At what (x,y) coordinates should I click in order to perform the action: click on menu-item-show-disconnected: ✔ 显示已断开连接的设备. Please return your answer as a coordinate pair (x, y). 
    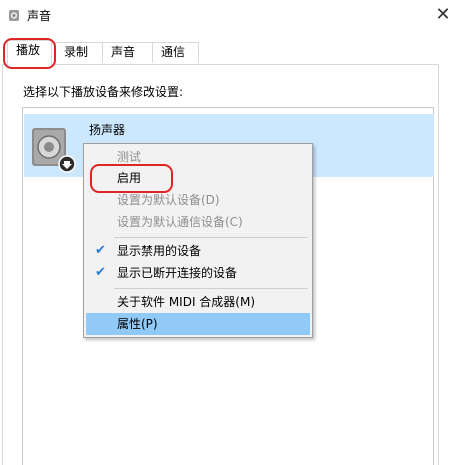
    Looking at the image, I should click on (198, 273).